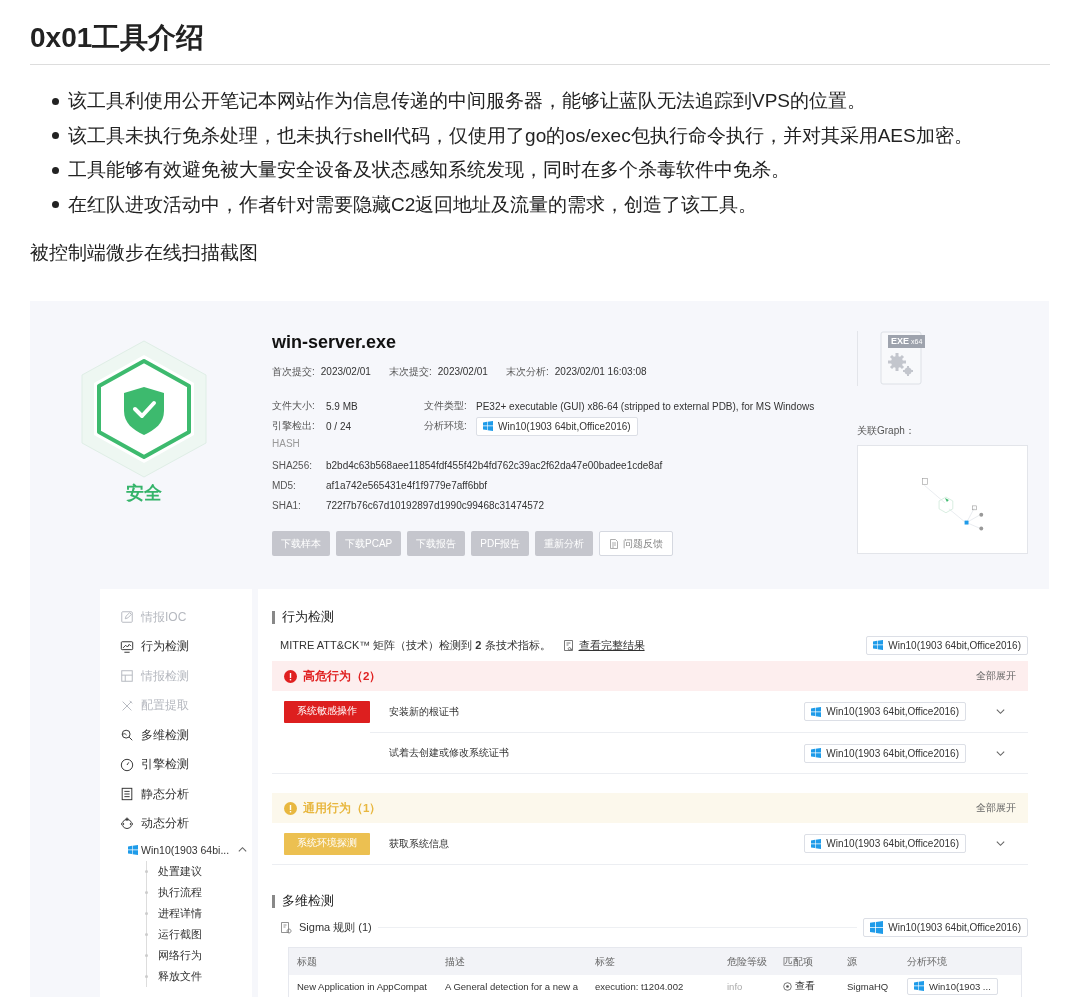  Describe the element at coordinates (180, 934) in the screenshot. I see `tree-item: 运行截图` at that location.